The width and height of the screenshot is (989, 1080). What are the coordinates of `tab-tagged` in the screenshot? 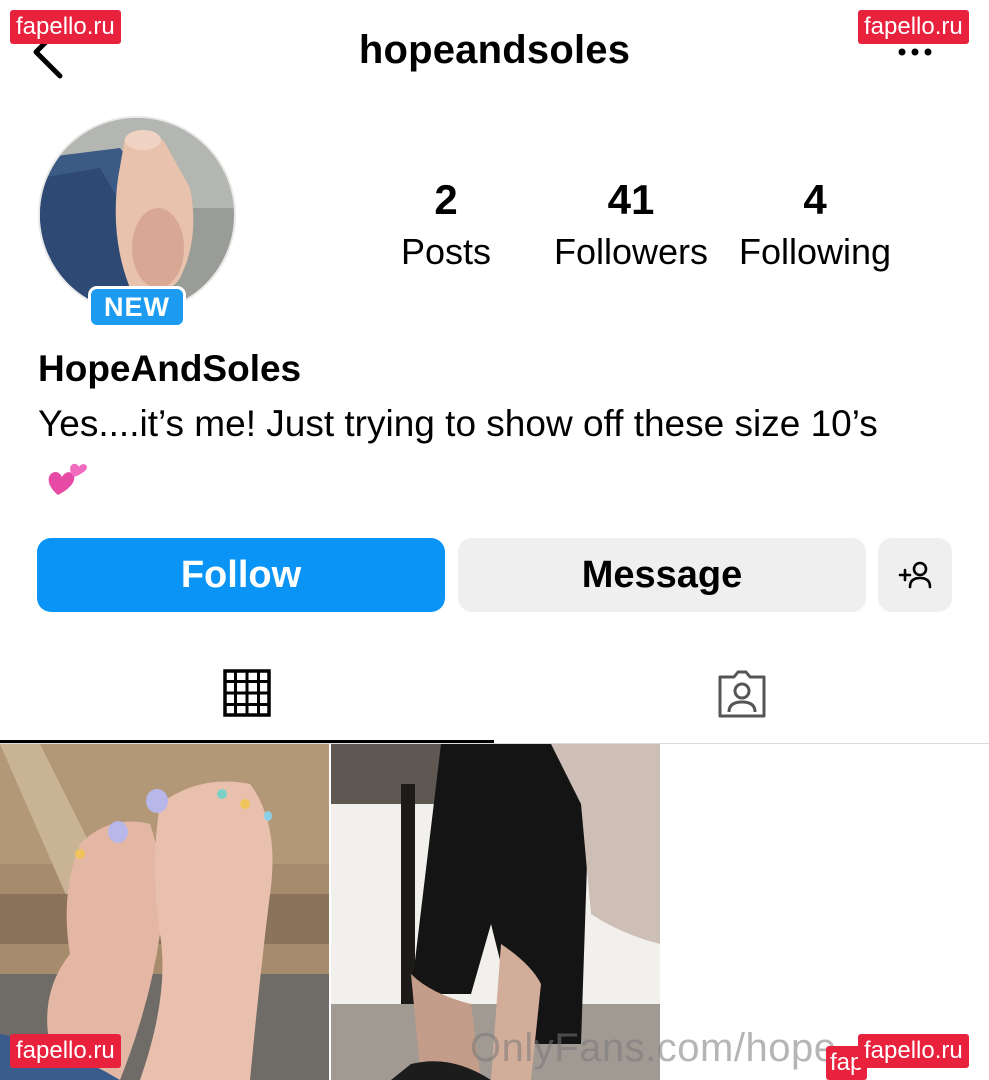 It's located at (741, 696).